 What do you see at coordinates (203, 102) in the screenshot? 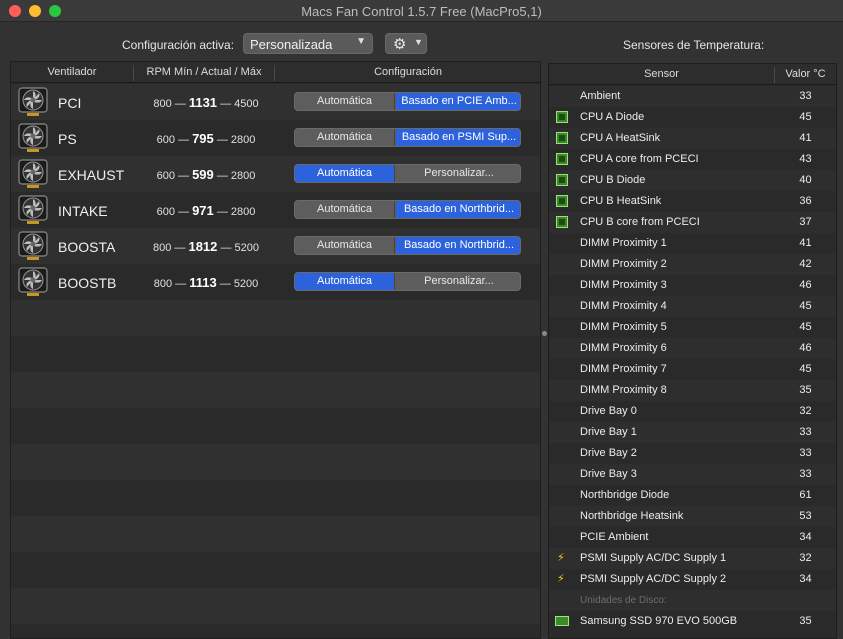
I see `rpm-current: 1131` at bounding box center [203, 102].